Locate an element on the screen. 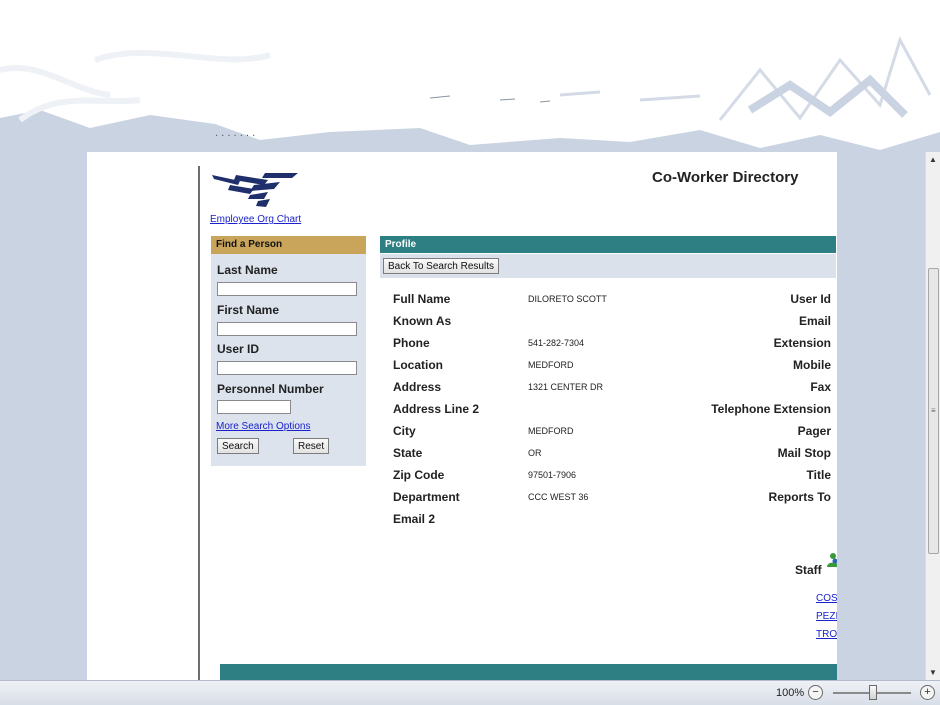 This screenshot has width=940, height=705. people-icon is located at coordinates (832, 560).